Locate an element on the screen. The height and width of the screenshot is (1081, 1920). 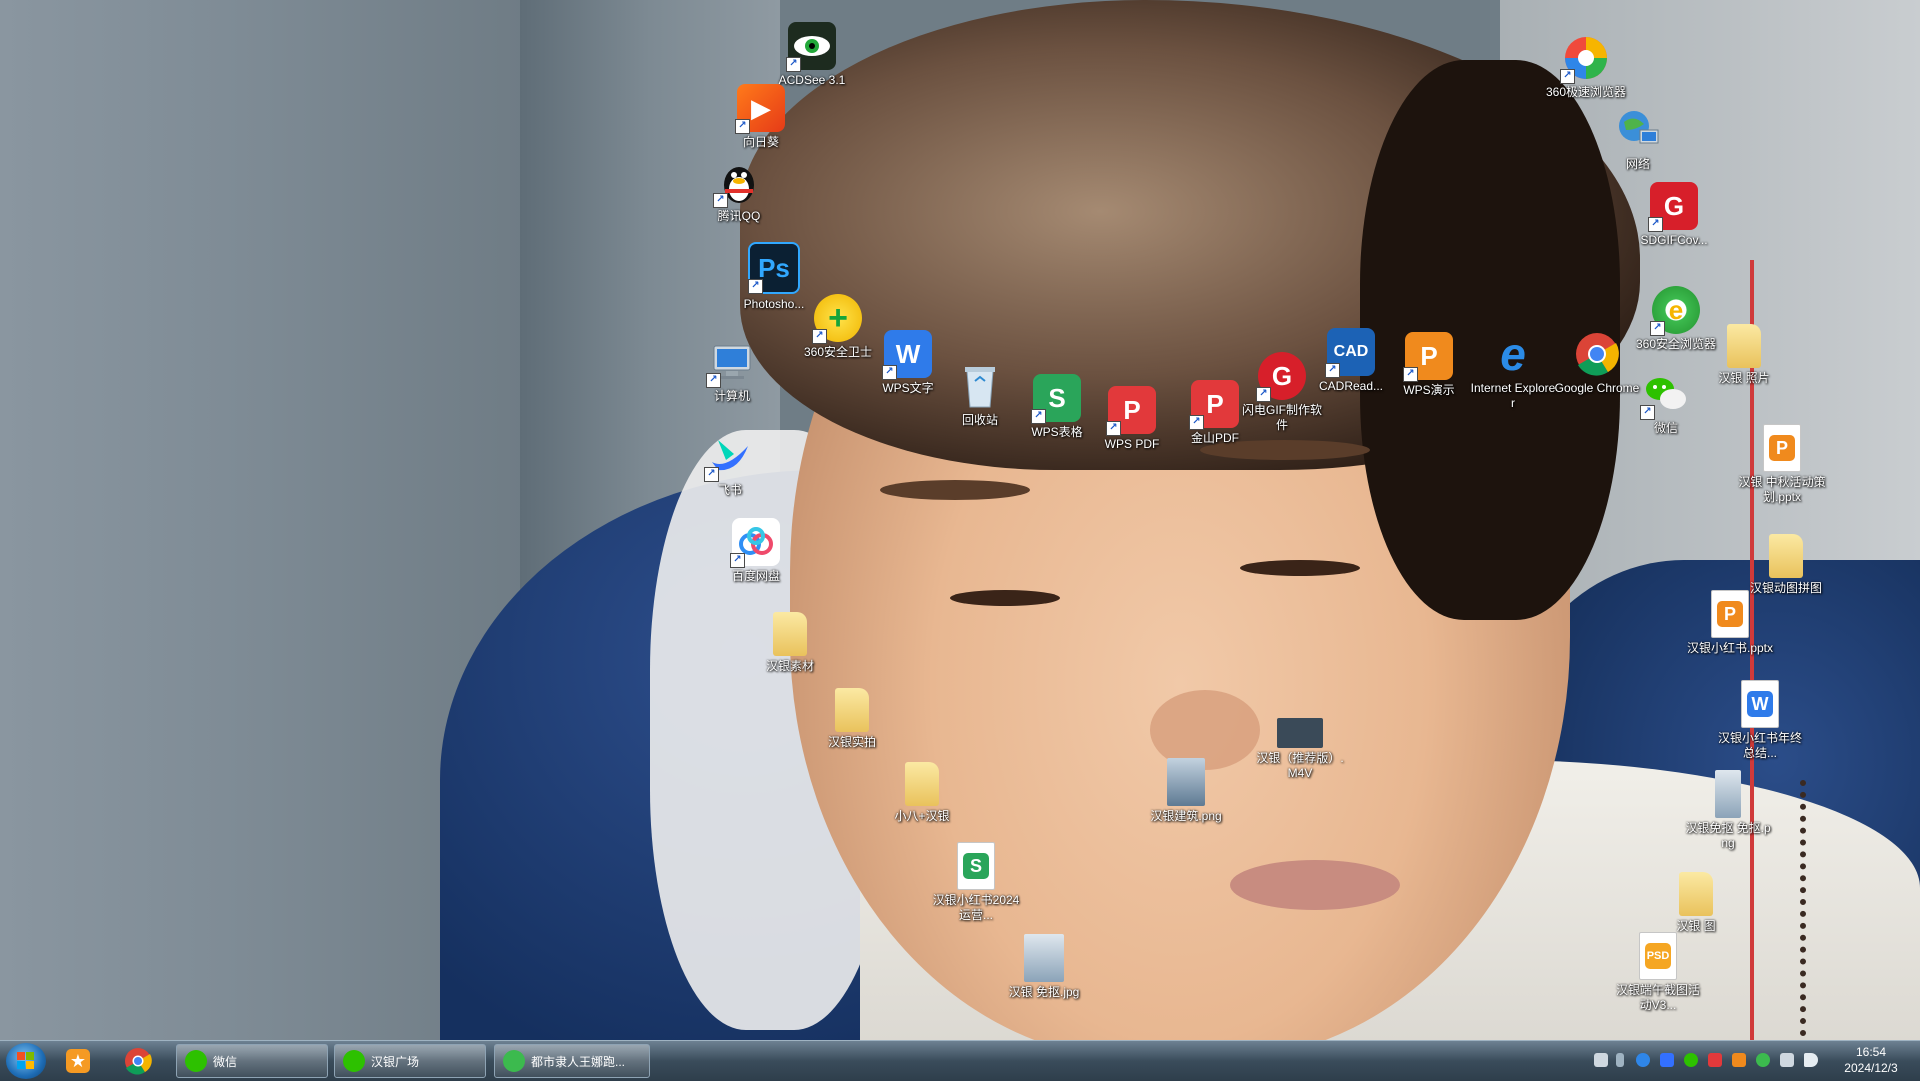
desktop-icon-sunlogin: ▶ ↗ 向日葵 is located at coordinates (761, 117).